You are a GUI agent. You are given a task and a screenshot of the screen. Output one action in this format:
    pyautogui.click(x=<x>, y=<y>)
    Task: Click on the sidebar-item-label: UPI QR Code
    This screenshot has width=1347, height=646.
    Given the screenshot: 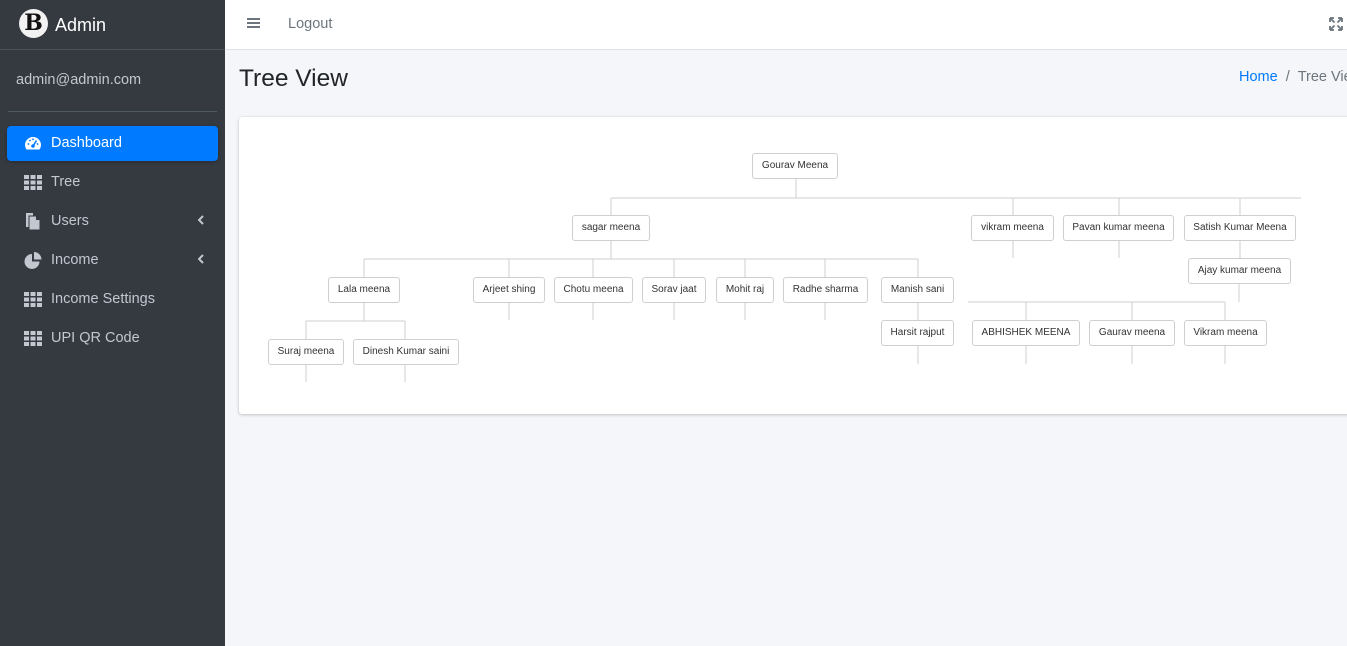 What is the action you would take?
    pyautogui.click(x=95, y=338)
    